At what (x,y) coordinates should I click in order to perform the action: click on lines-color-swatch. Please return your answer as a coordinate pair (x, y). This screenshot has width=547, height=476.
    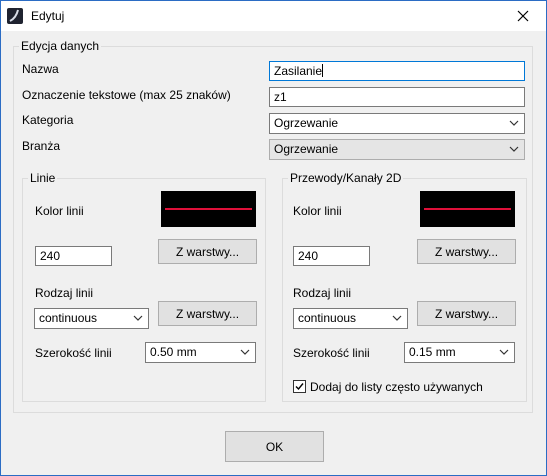
    Looking at the image, I should click on (208, 209).